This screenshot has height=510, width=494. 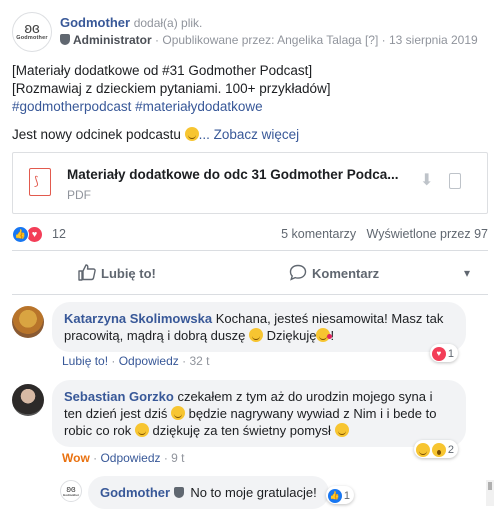 What do you see at coordinates (250, 234) in the screenshot?
I see `reactions-summary: 👍 ♥ 12 5 komentarzy Wyświetlone przez 97` at bounding box center [250, 234].